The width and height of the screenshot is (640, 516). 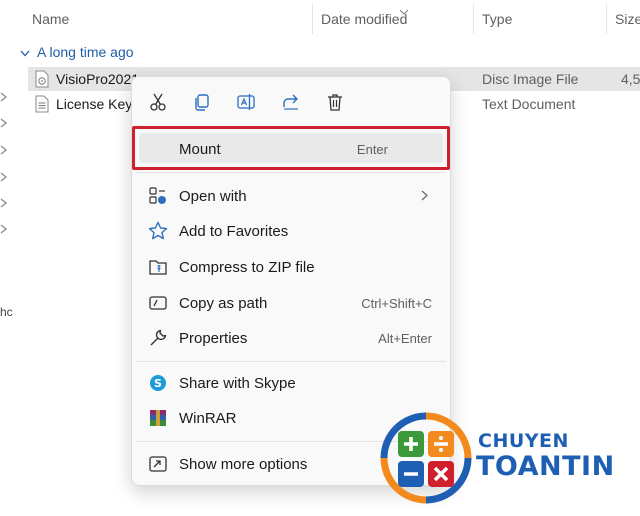 What do you see at coordinates (372, 149) in the screenshot?
I see `menu-item-shortcut: Enter` at bounding box center [372, 149].